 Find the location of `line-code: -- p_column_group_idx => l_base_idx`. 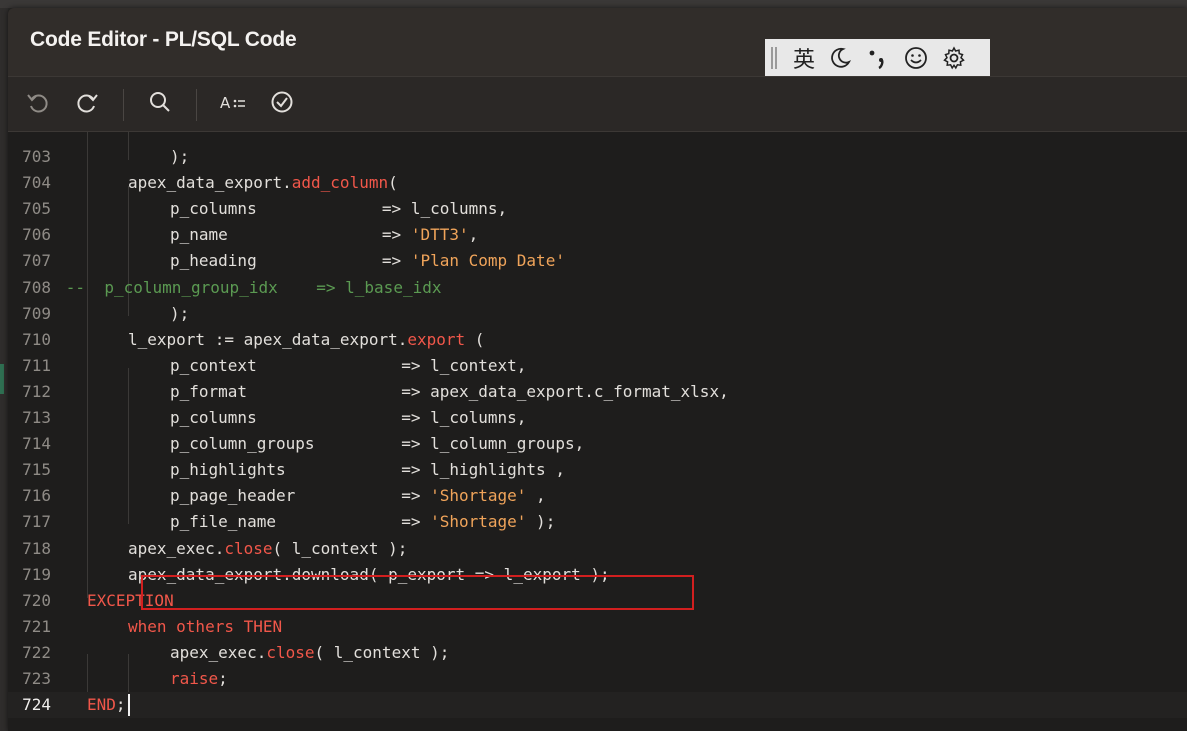

line-code: -- p_column_group_idx => l_base_idx is located at coordinates (225, 288).